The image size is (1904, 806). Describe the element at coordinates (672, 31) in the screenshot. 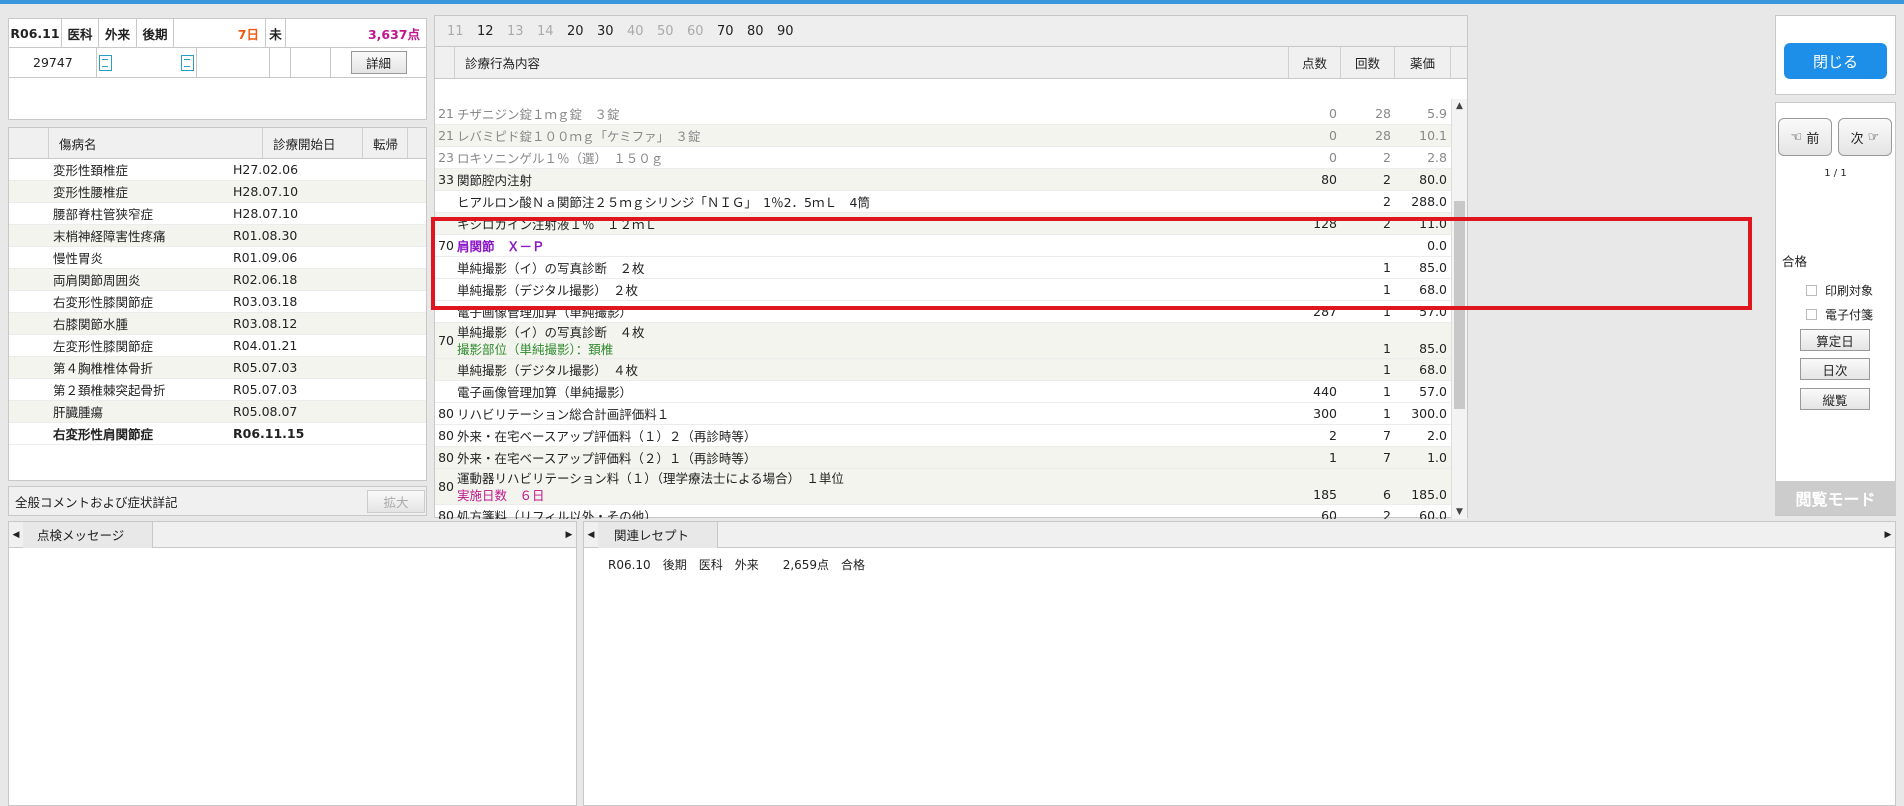

I see `category-number: 50` at that location.